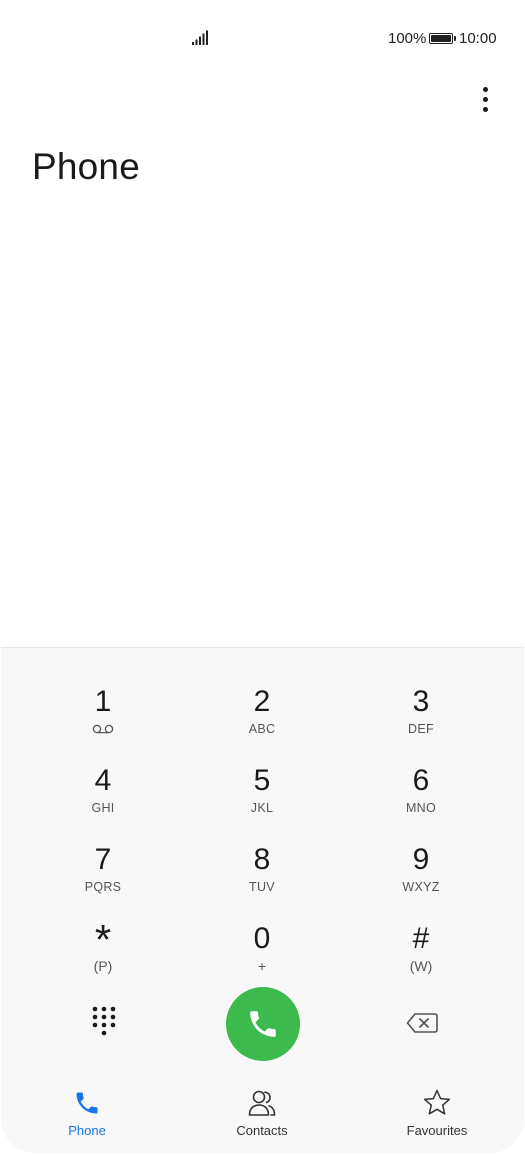  What do you see at coordinates (262, 1118) in the screenshot?
I see `nav-item-contacts: Contacts` at bounding box center [262, 1118].